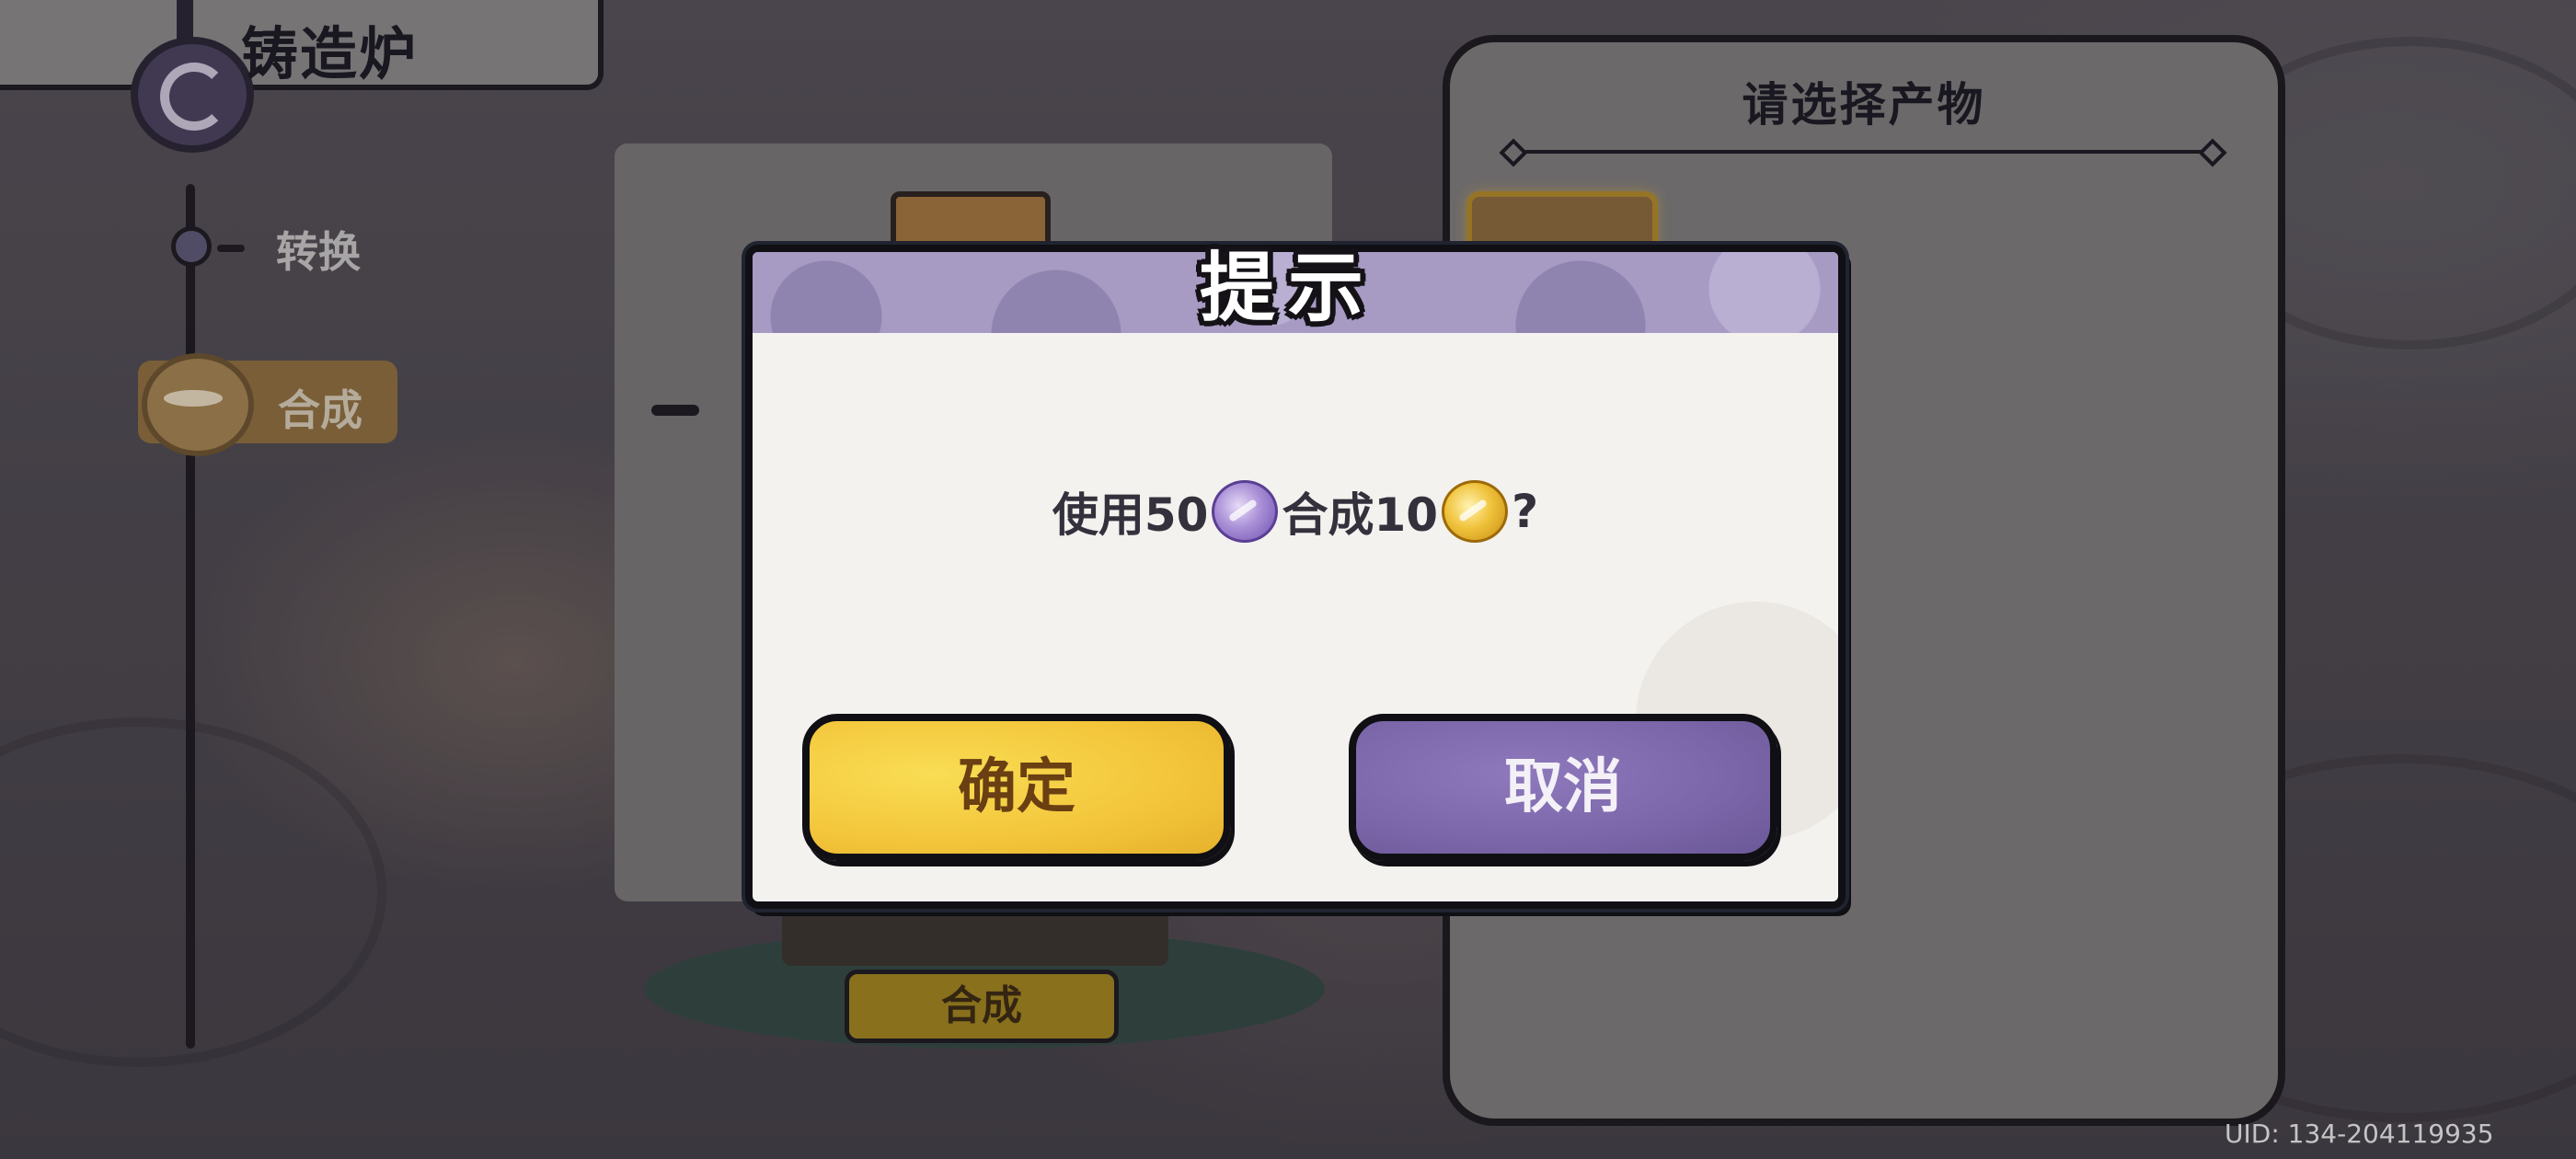 This screenshot has height=1159, width=2576. Describe the element at coordinates (1525, 511) in the screenshot. I see `message-suffix: ?` at that location.